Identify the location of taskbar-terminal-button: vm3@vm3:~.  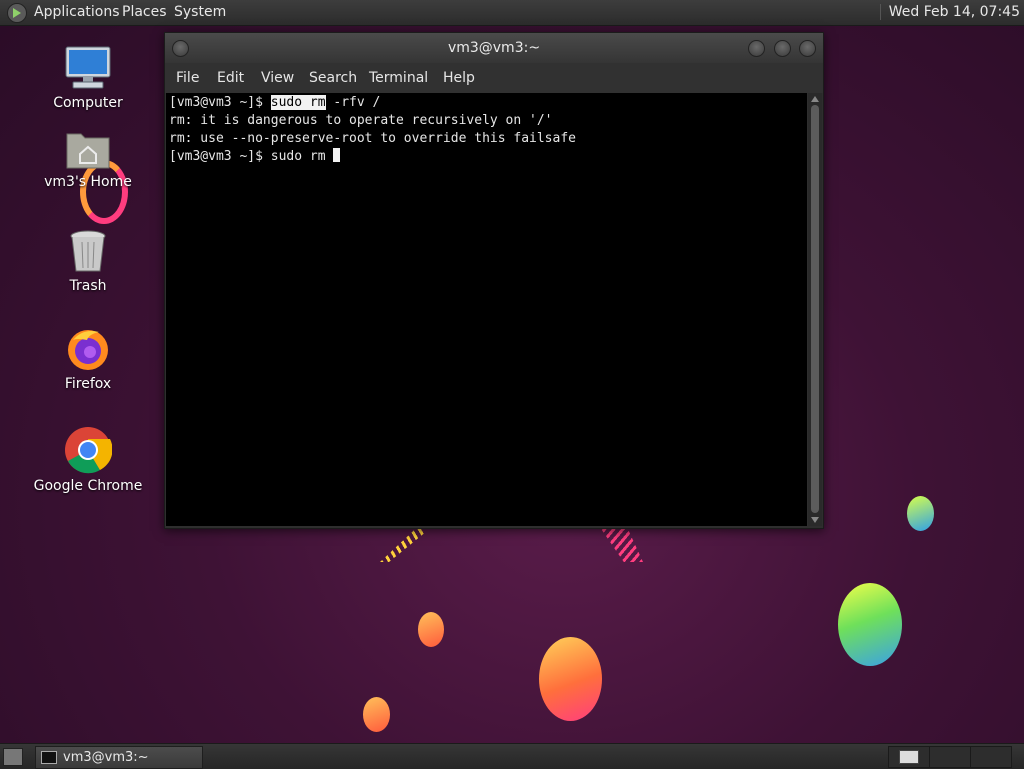
(119, 757).